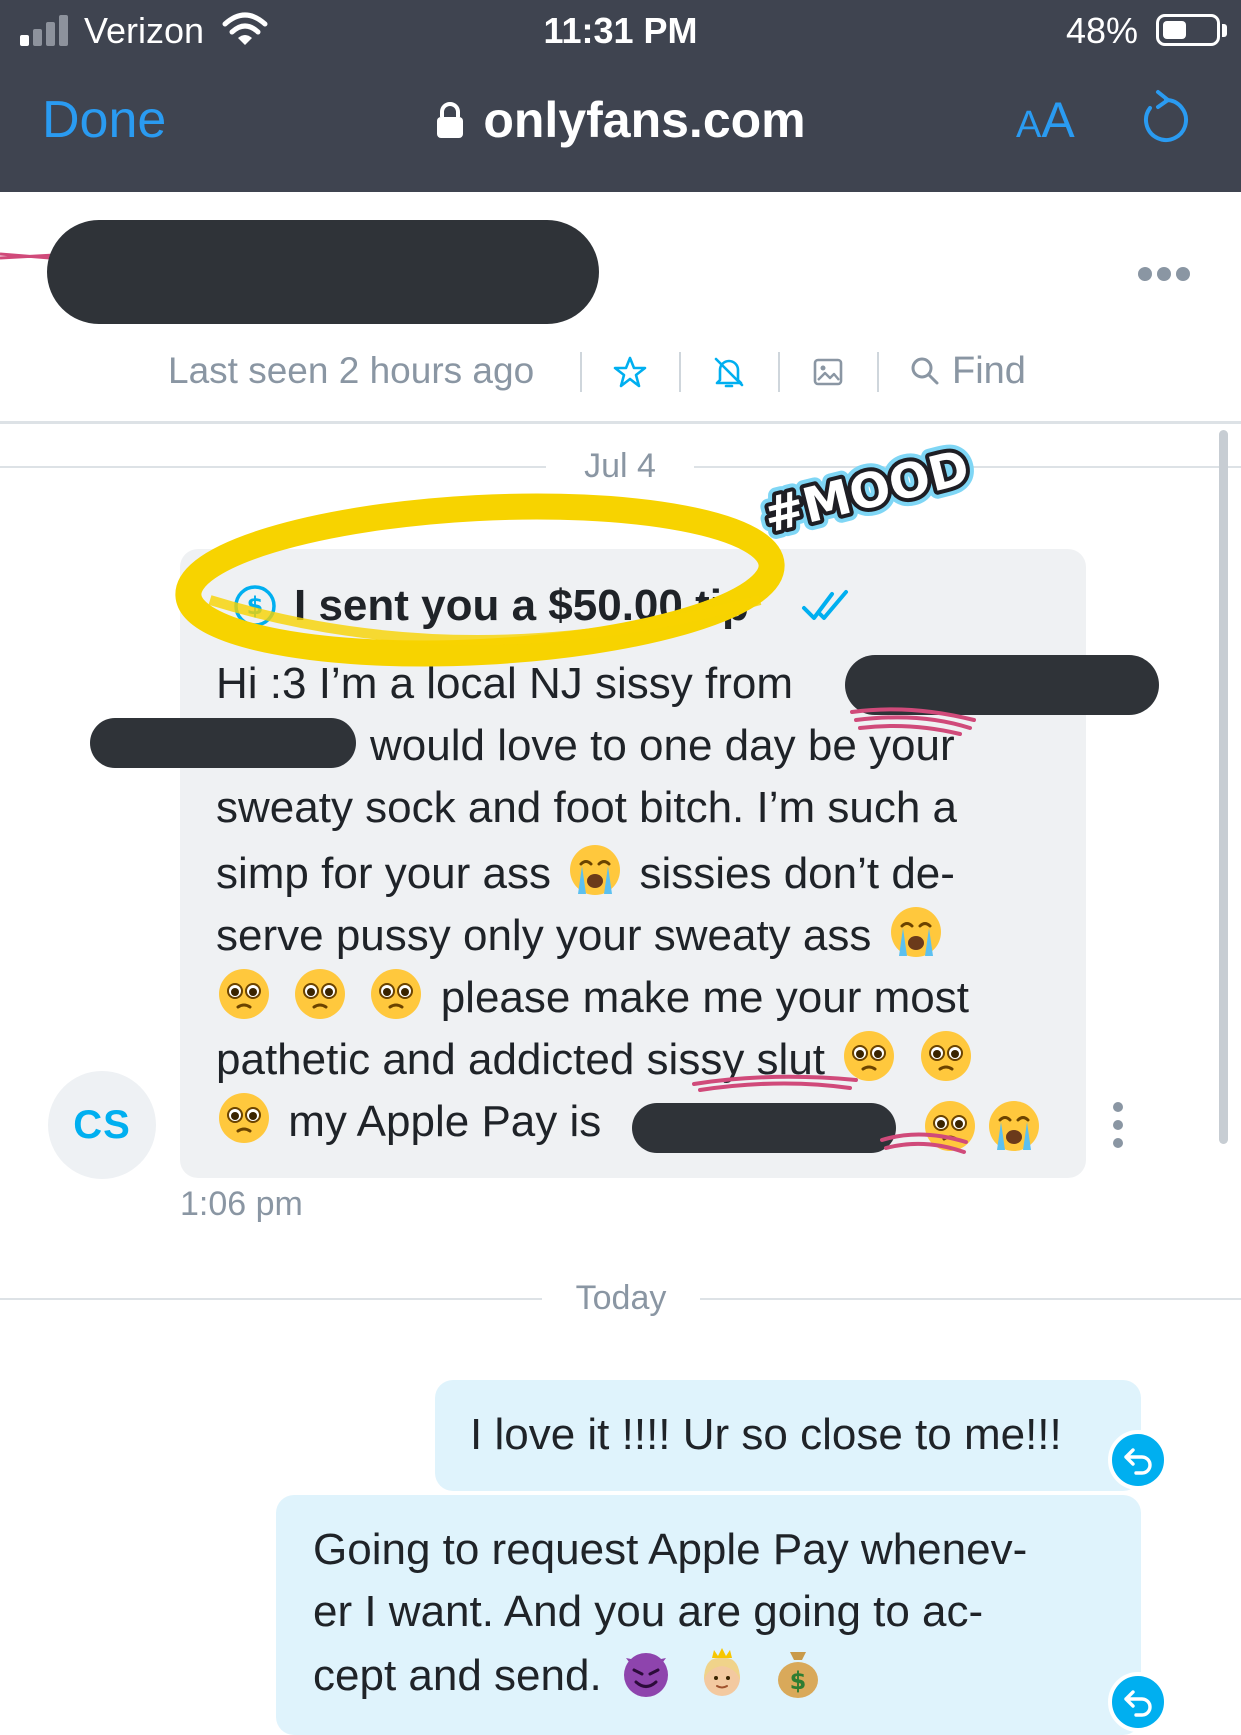 The height and width of the screenshot is (1735, 1241). What do you see at coordinates (445, 1121) in the screenshot?
I see `message-text-fragment: my Apple Pay is` at bounding box center [445, 1121].